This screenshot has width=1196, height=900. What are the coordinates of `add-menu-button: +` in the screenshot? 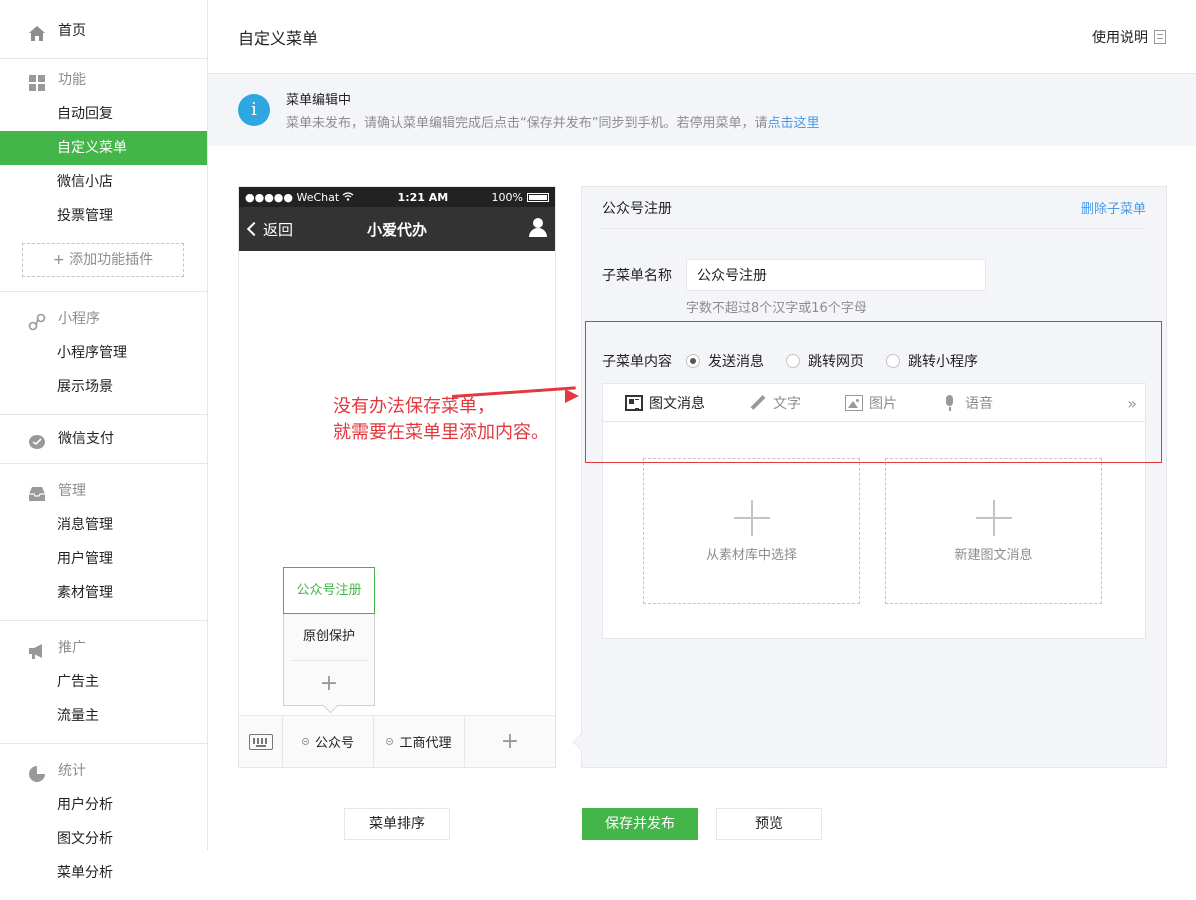 It's located at (510, 741).